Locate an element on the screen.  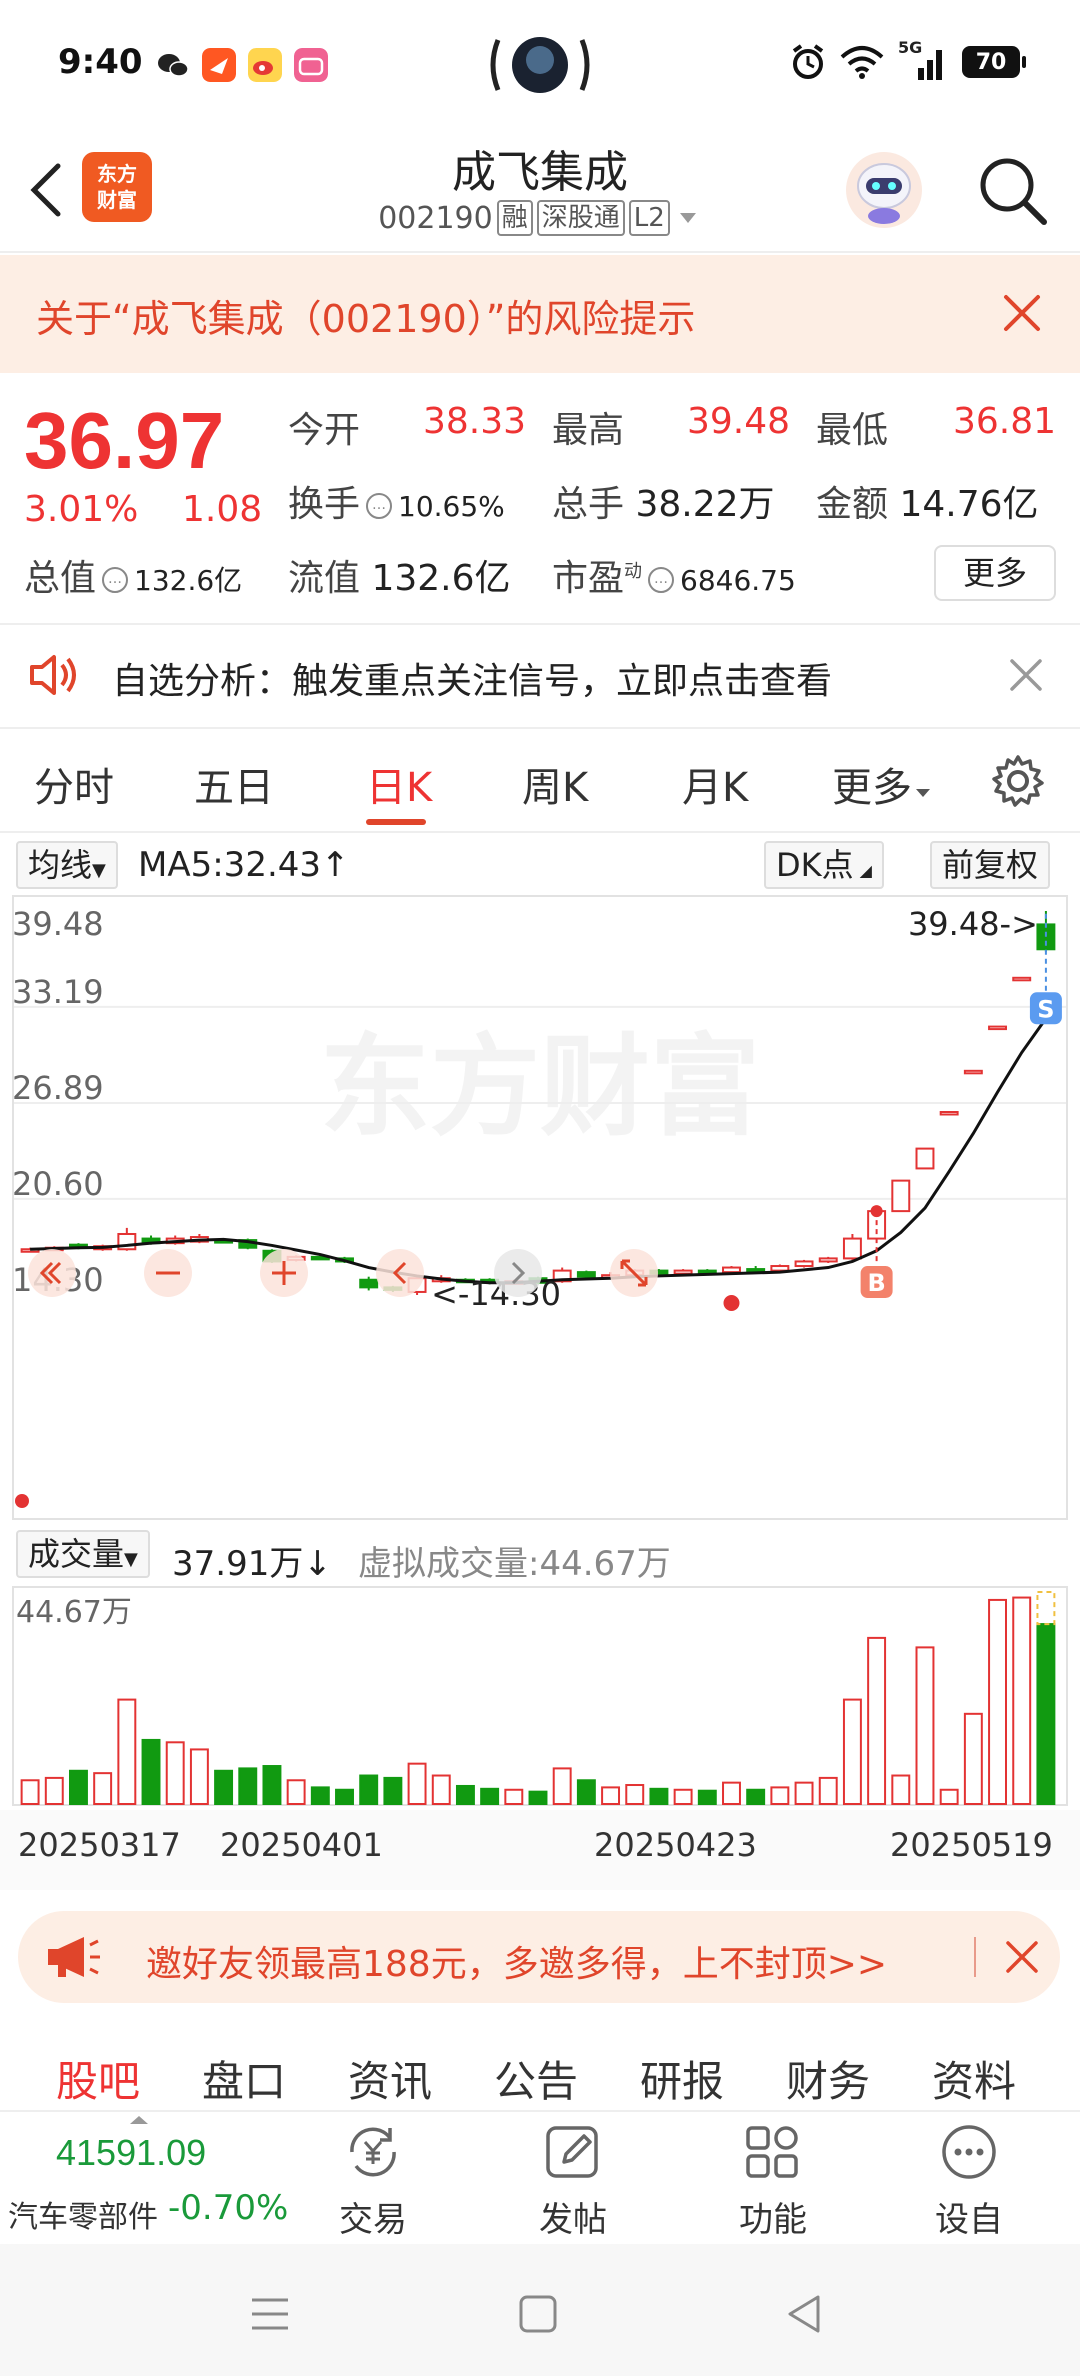
sector-index-value: 41591.09 is located at coordinates (131, 2152).